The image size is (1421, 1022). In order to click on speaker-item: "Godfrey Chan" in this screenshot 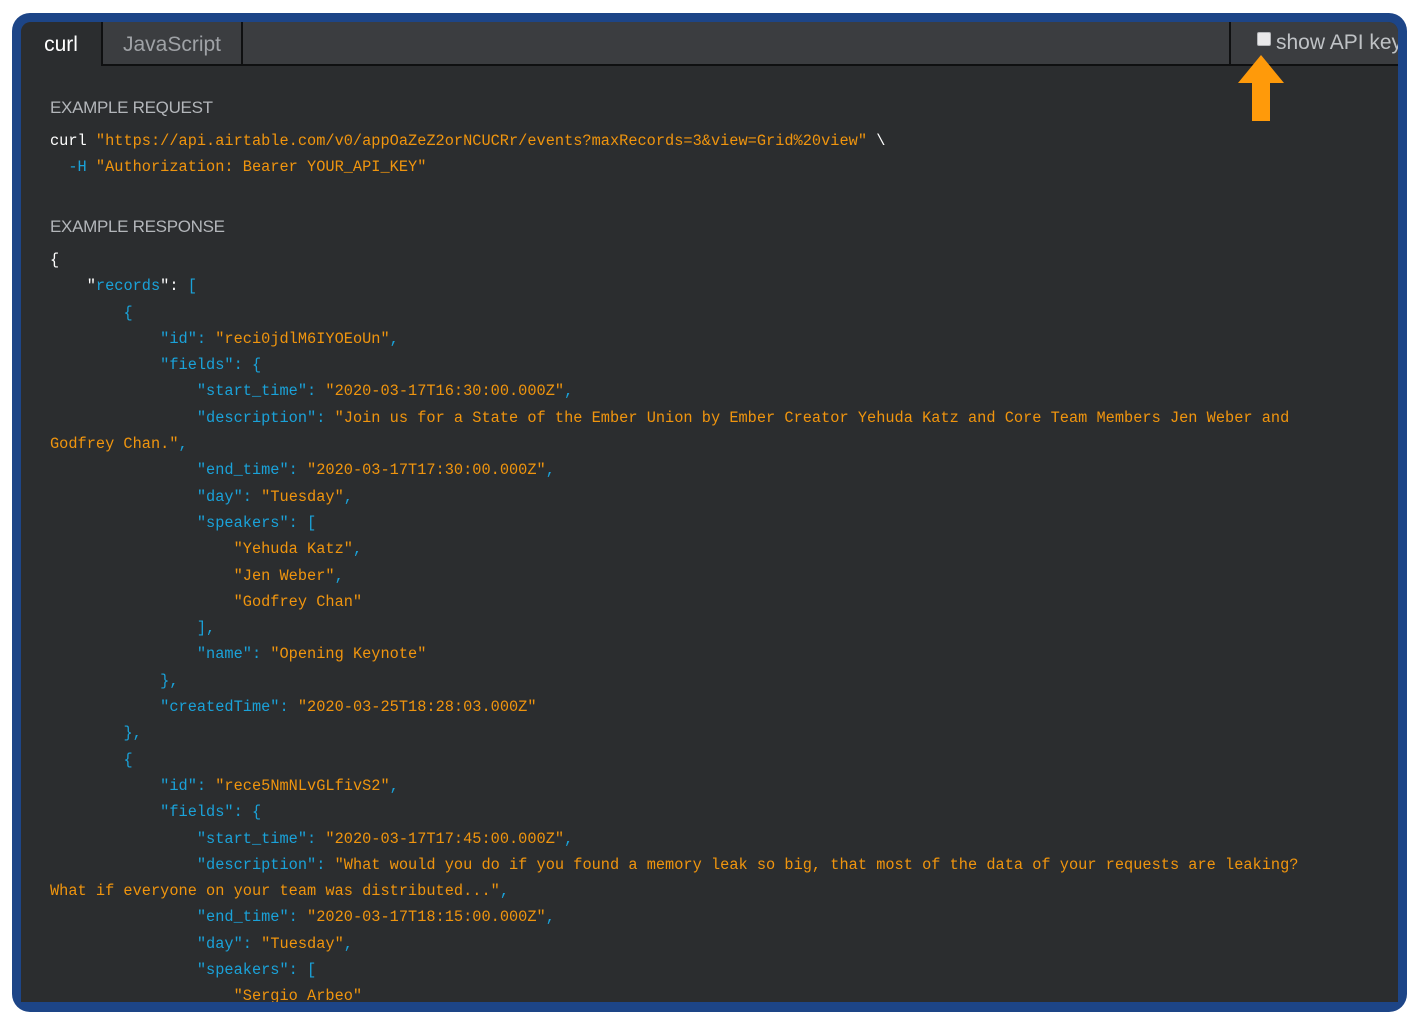, I will do `click(298, 601)`.